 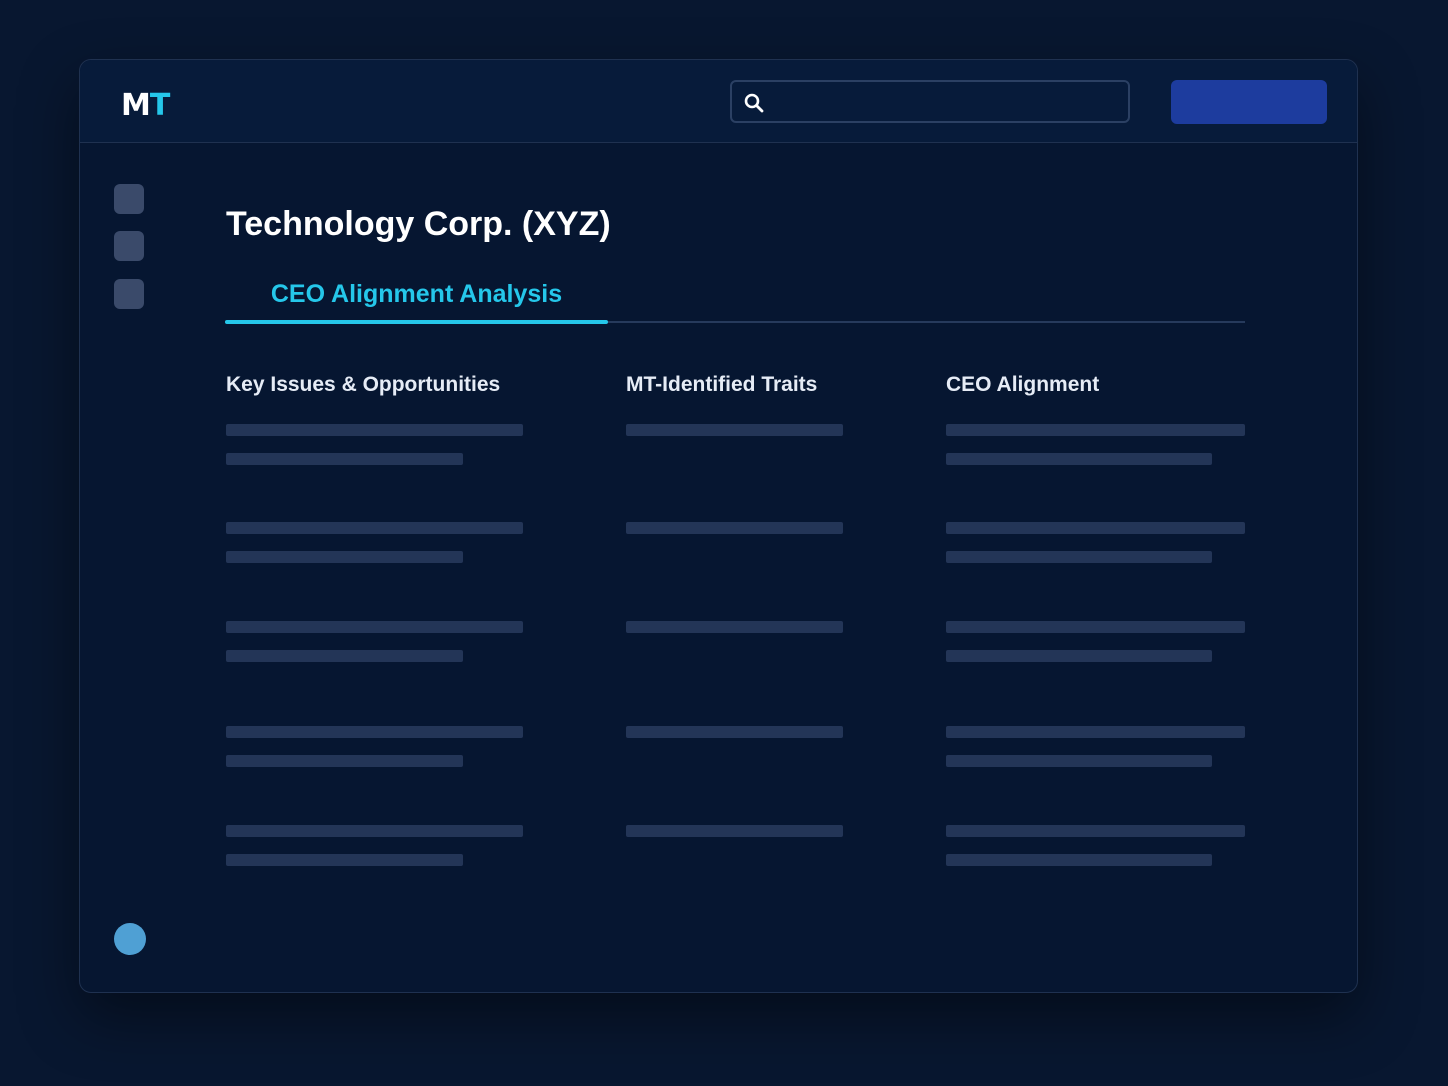 I want to click on search-icon, so click(x=754, y=103).